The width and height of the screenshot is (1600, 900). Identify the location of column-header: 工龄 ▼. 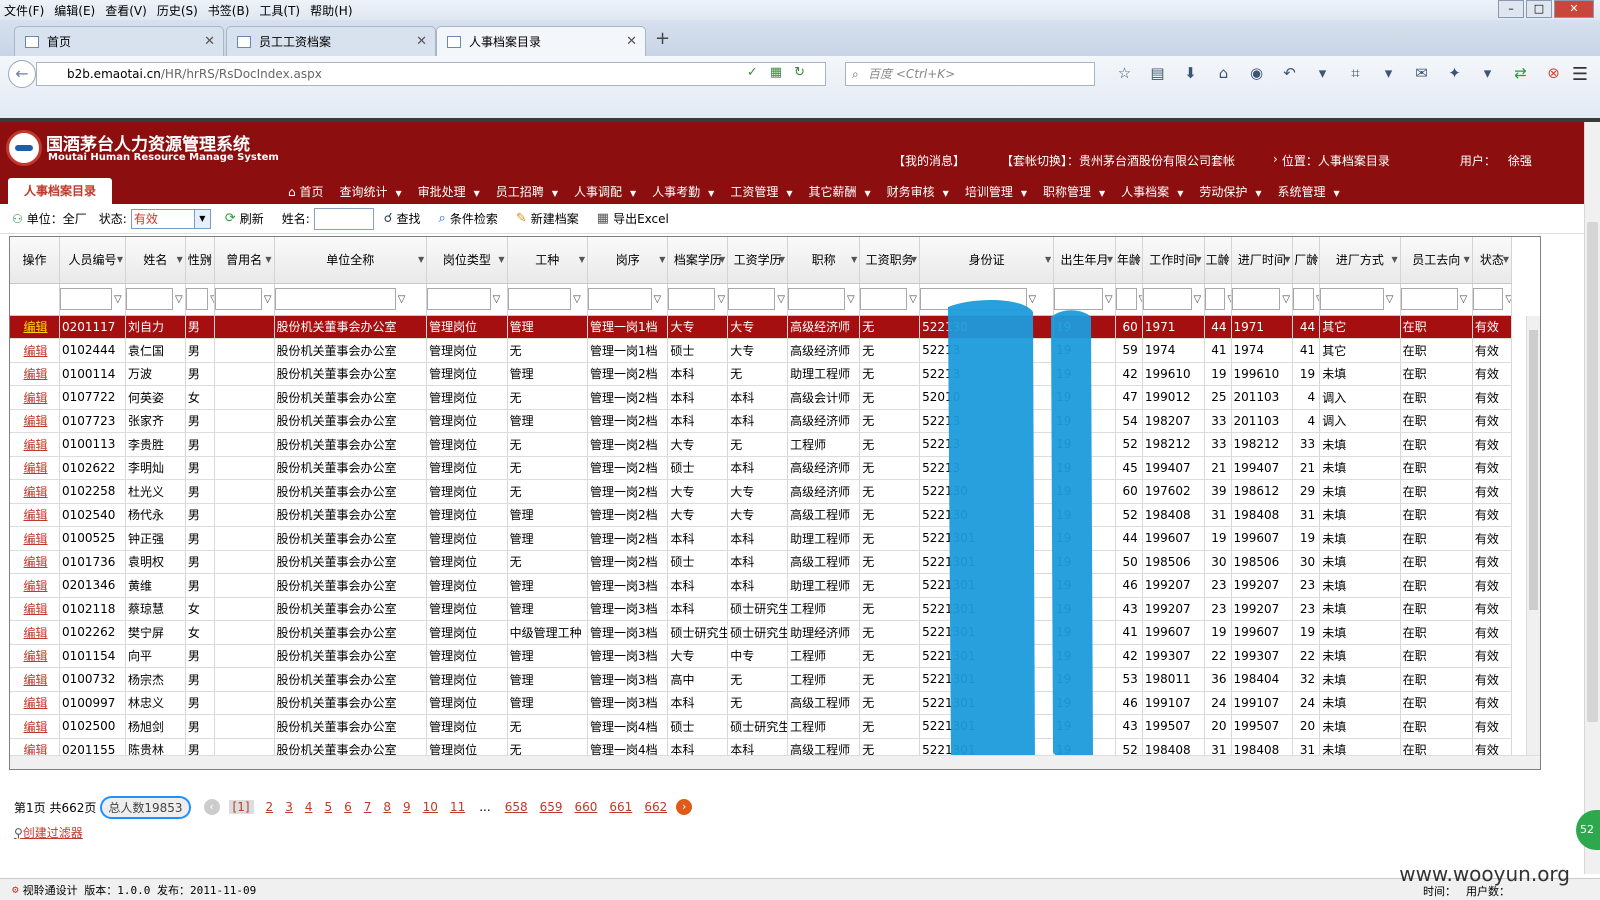
(1218, 260).